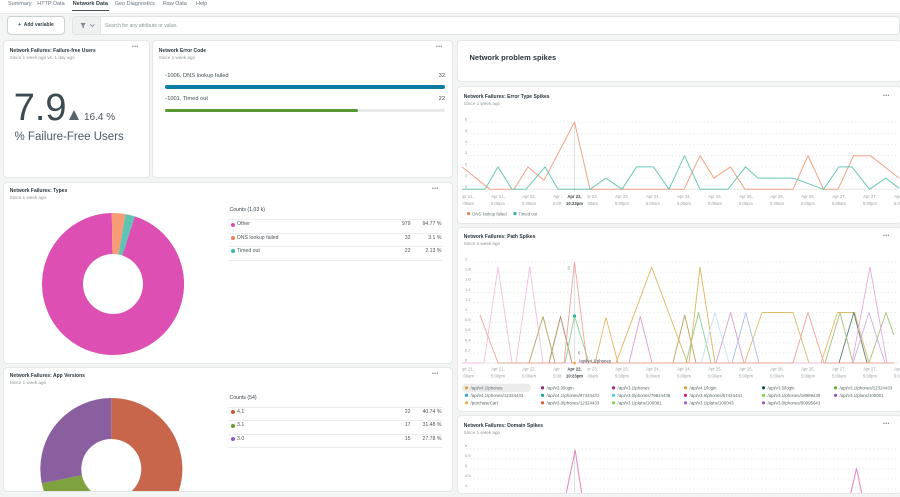  I want to click on svg-text: 1.2, so click(468, 298).